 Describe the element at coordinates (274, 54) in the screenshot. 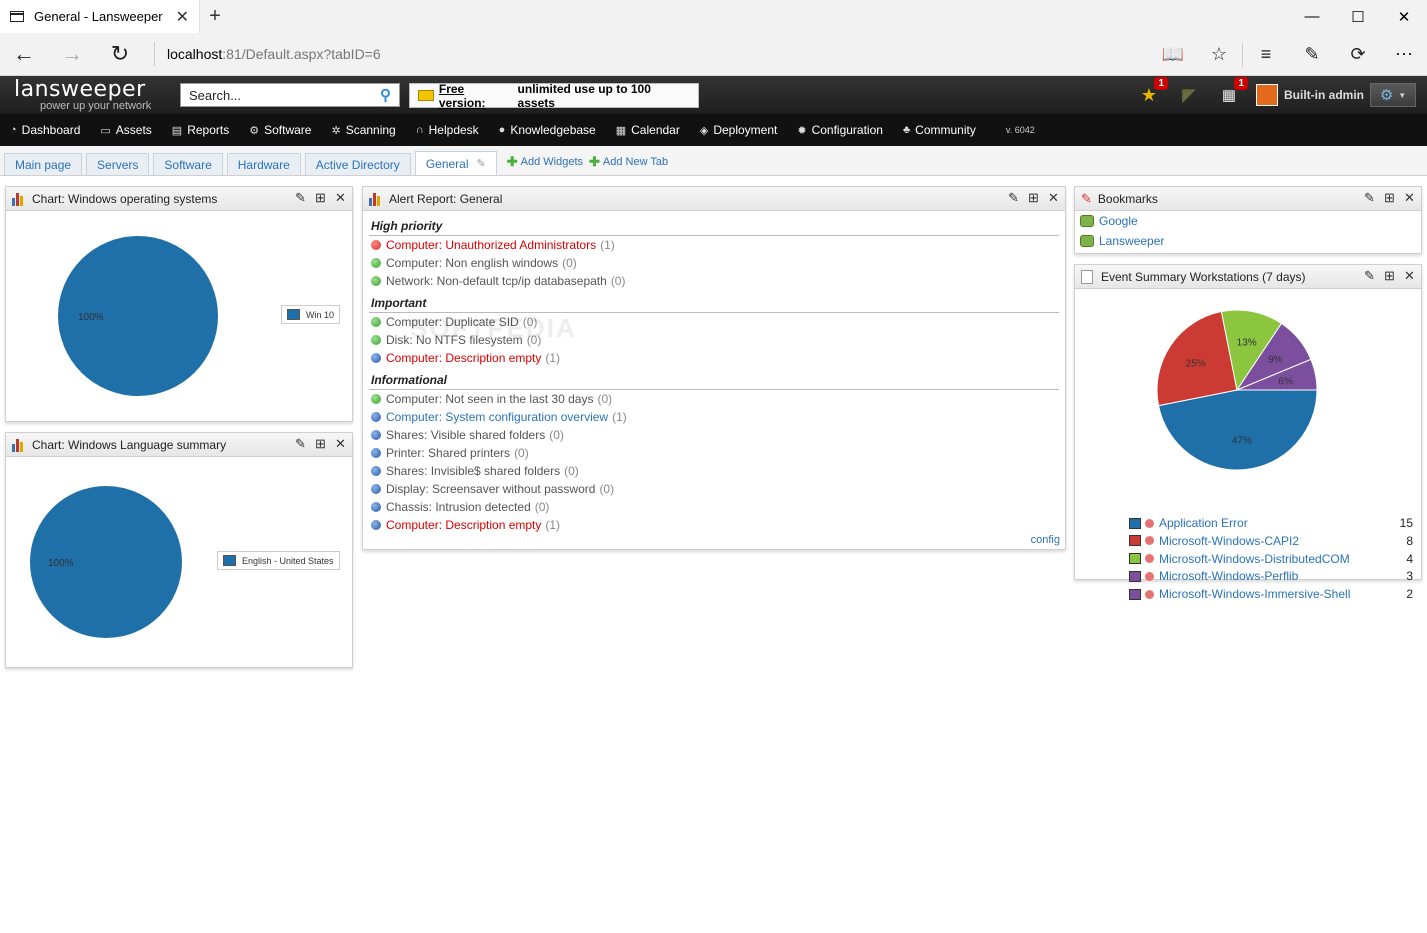

I see `url-field: localhost:81/Default.aspx?tabID=6` at that location.